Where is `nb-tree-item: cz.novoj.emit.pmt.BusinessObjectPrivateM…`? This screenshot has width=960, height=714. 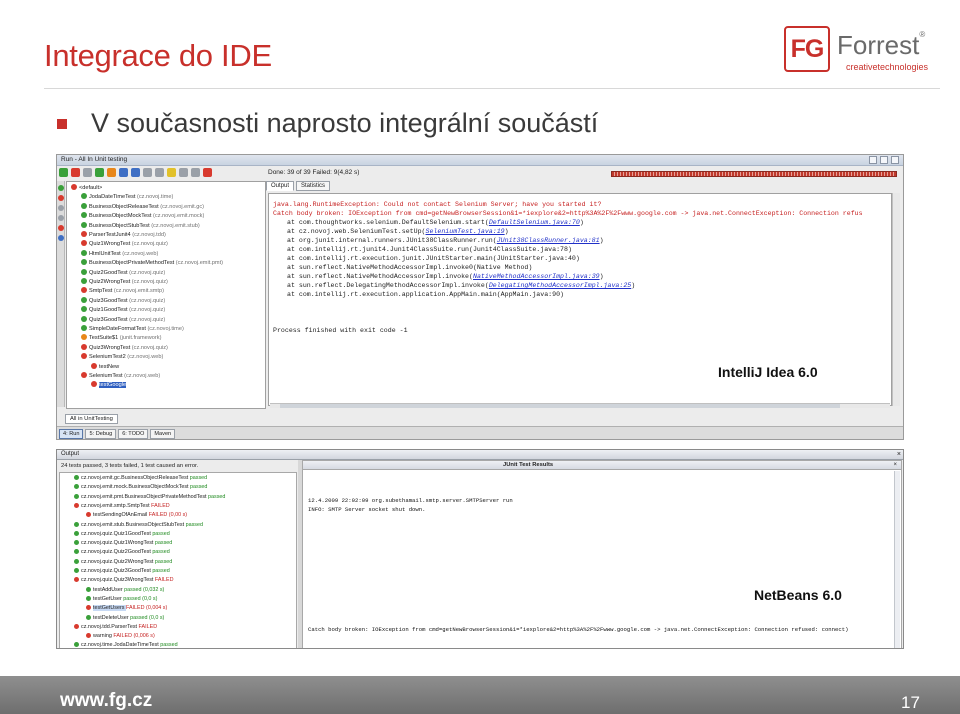 nb-tree-item: cz.novoj.emit.pmt.BusinessObjectPrivateM… is located at coordinates (149, 497).